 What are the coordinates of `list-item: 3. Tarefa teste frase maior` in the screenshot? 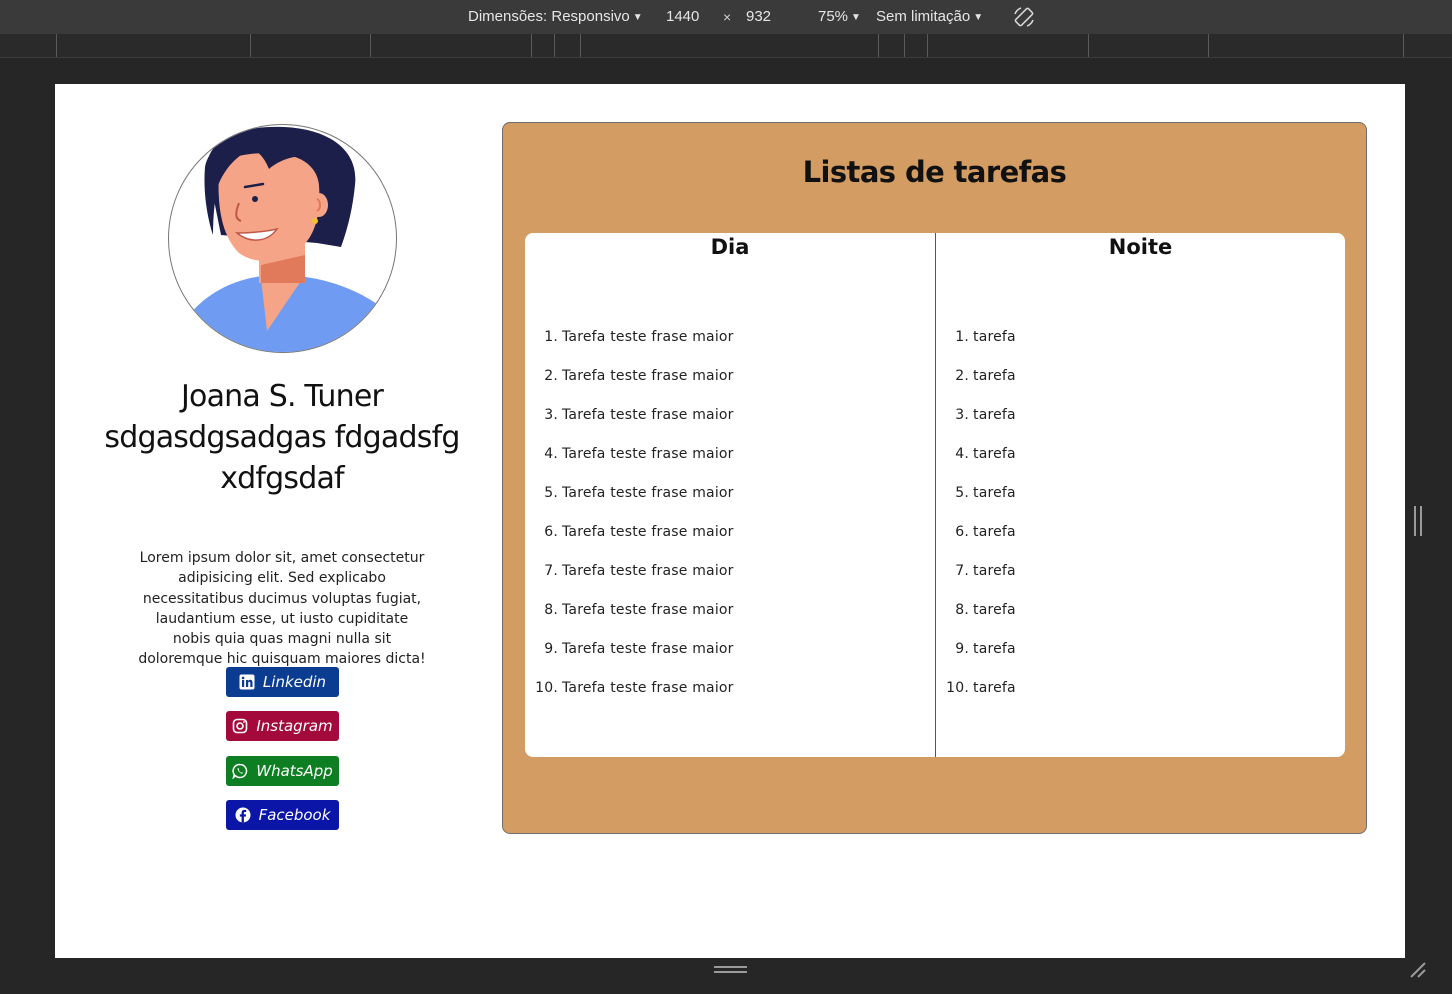 It's located at (629, 426).